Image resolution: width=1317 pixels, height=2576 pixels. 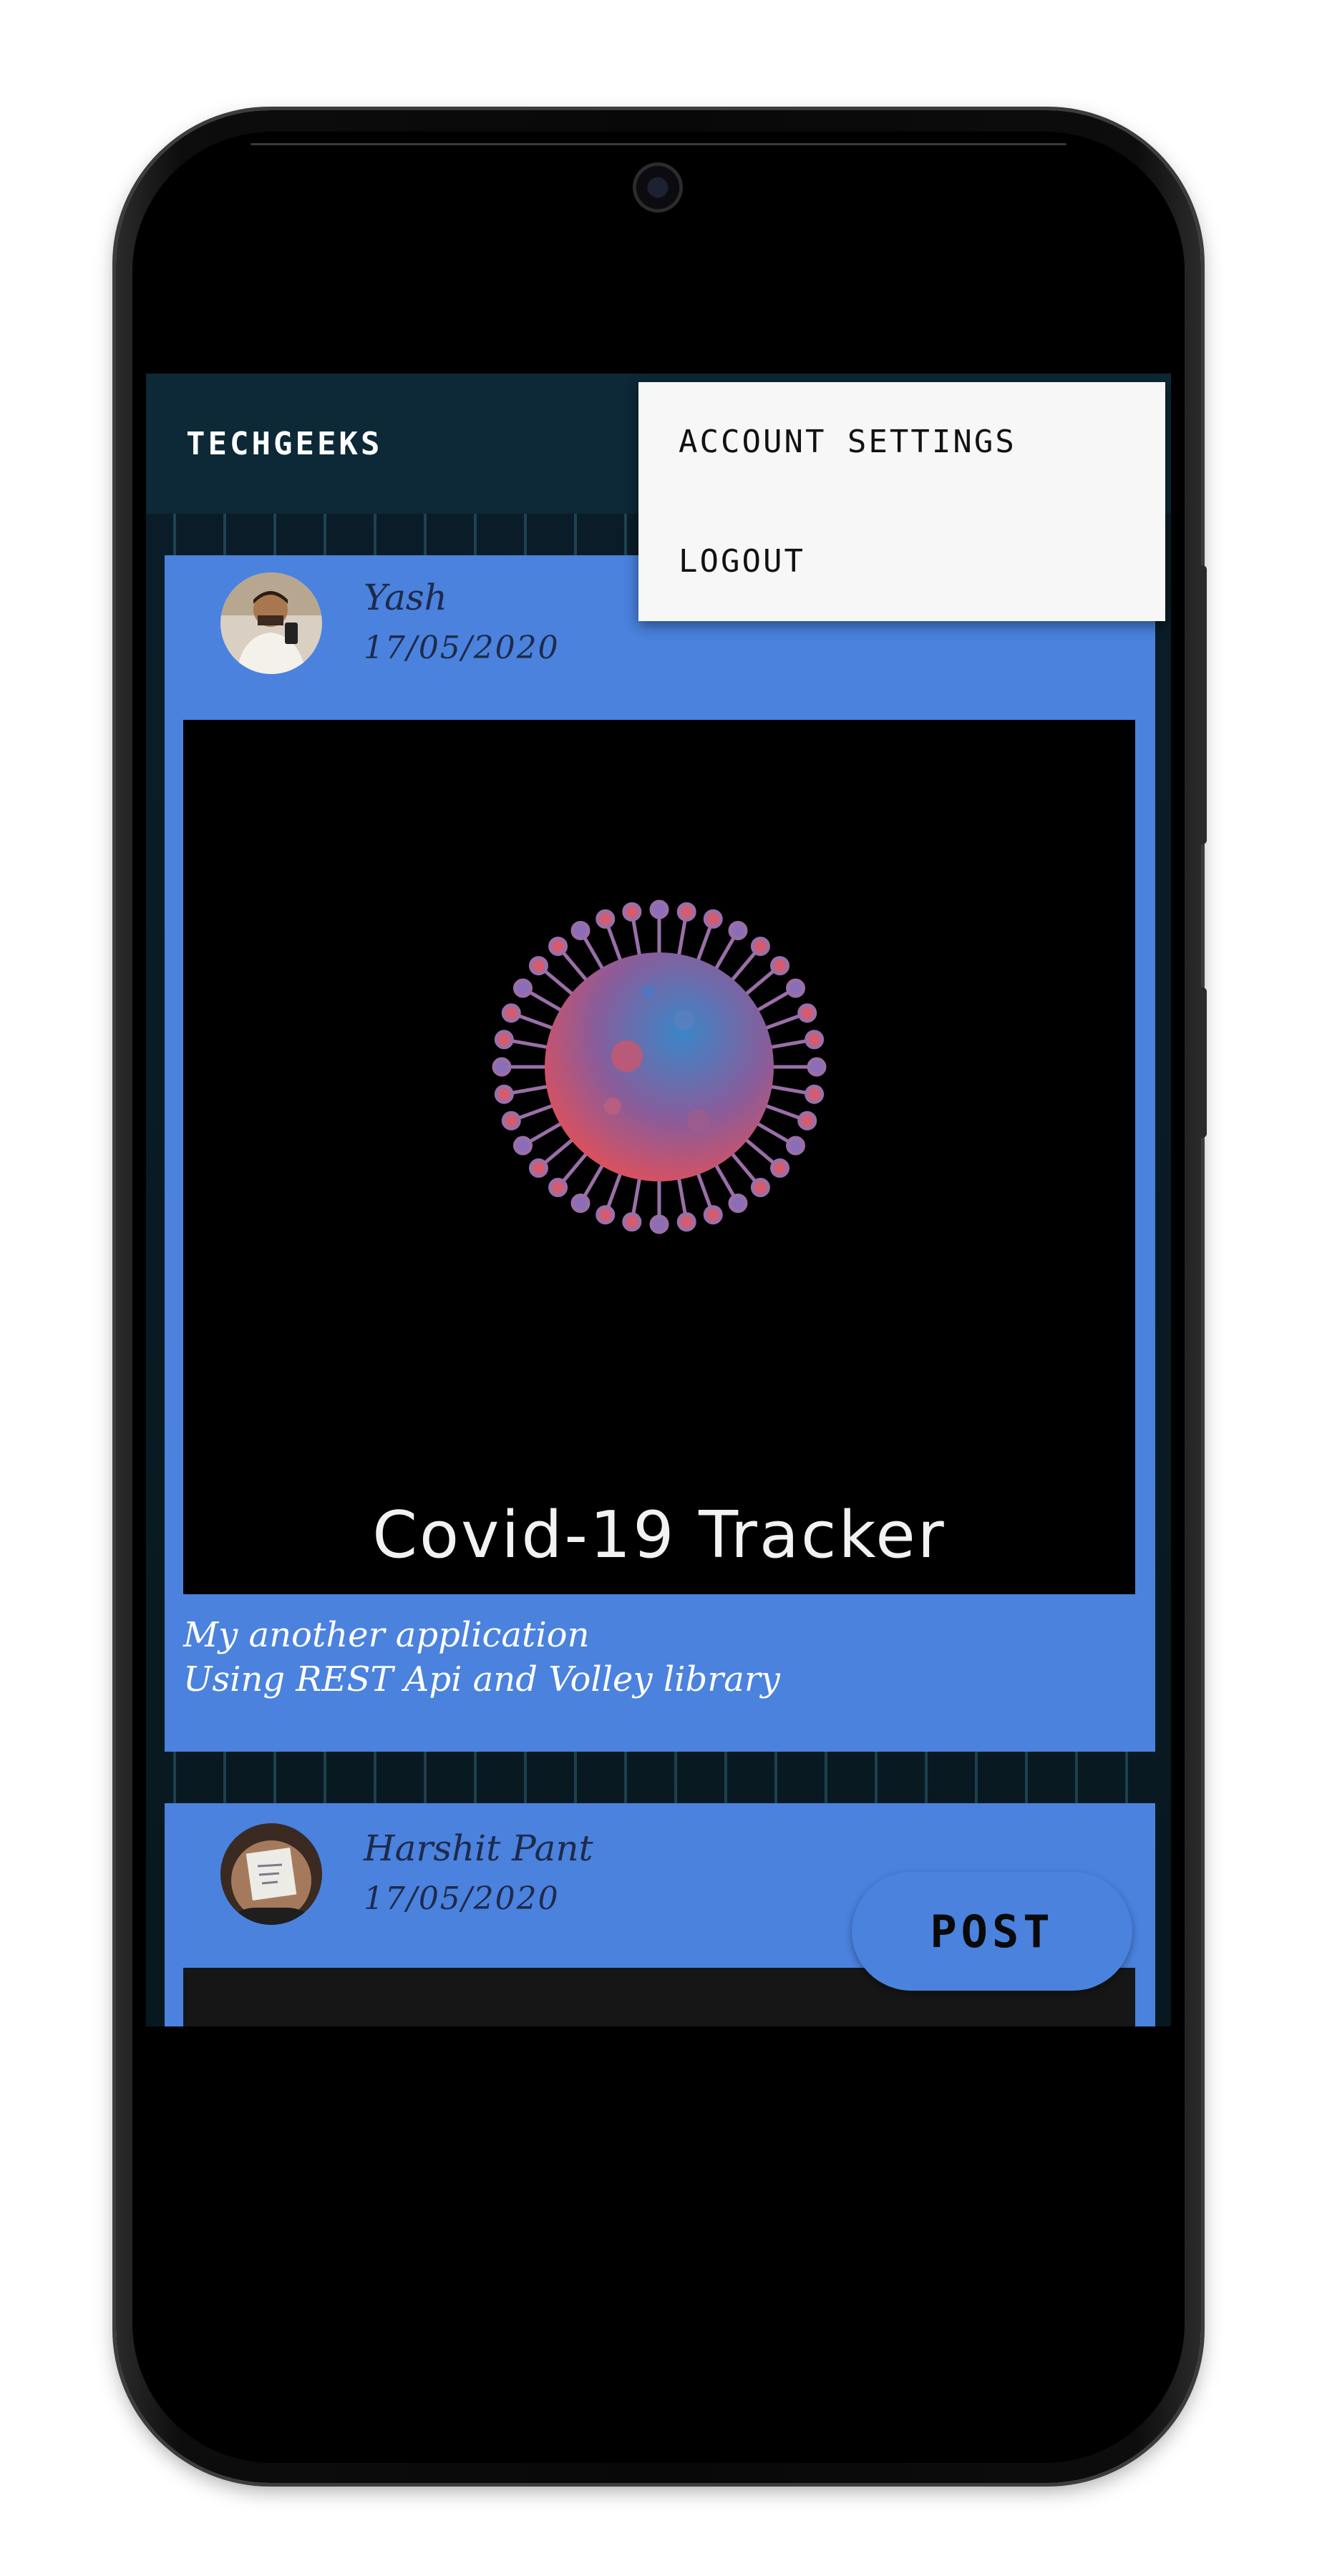 What do you see at coordinates (901, 442) in the screenshot?
I see `menu-item-account-settings: ACCOUNT SETTINGS` at bounding box center [901, 442].